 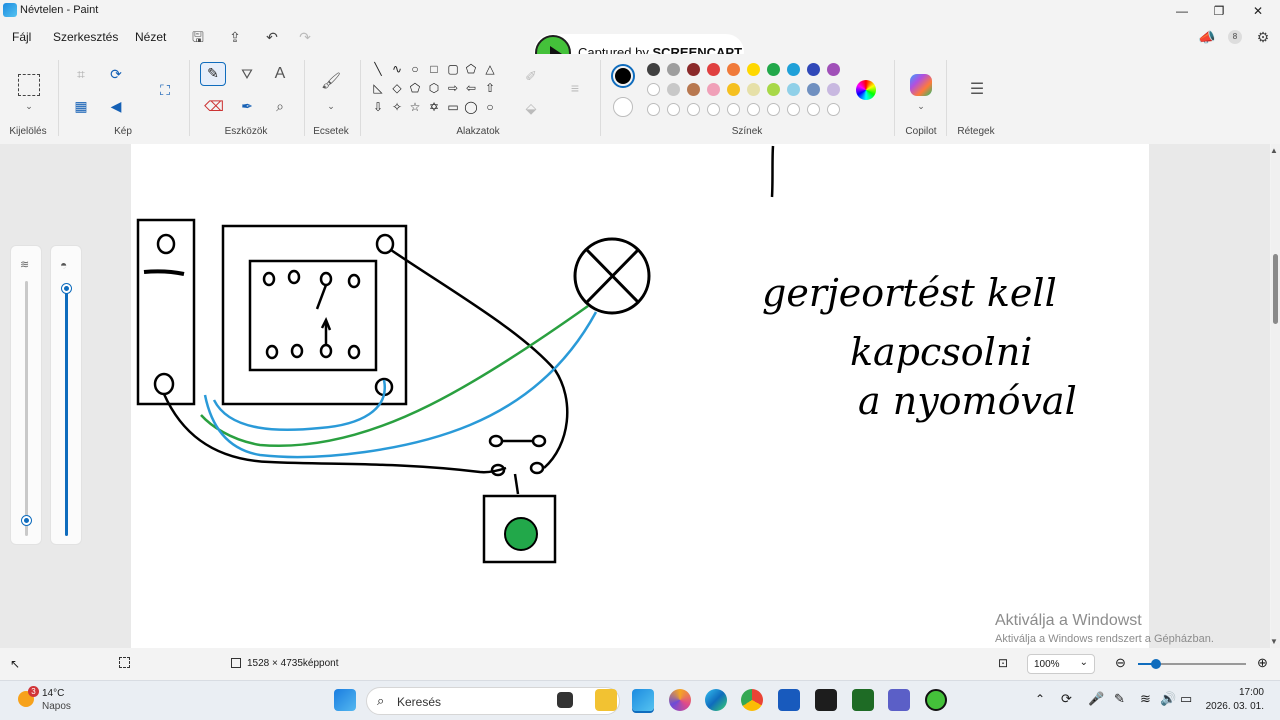 I want to click on edit-colors-icon, so click(x=866, y=90).